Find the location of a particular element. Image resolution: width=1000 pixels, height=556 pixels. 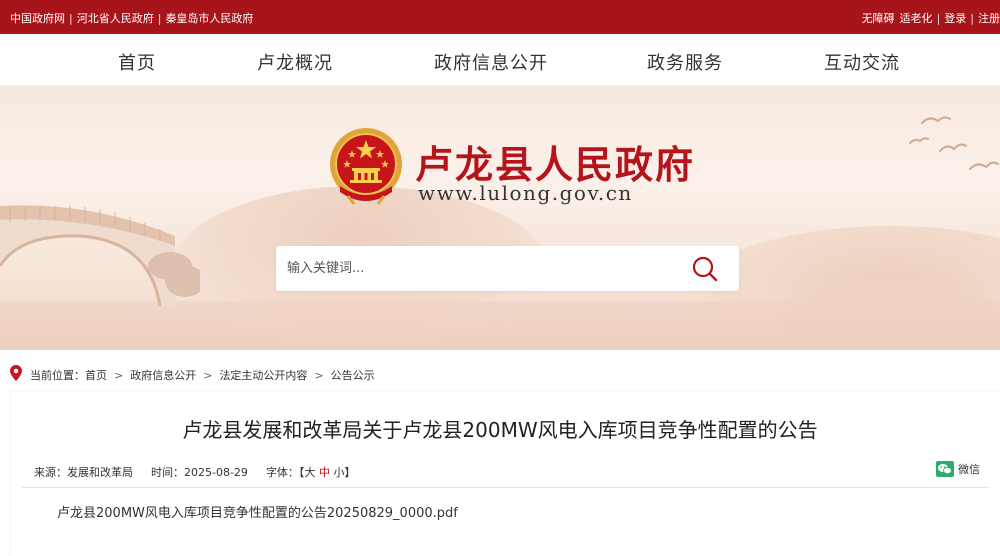

font-size-large-button: 大 is located at coordinates (309, 472).